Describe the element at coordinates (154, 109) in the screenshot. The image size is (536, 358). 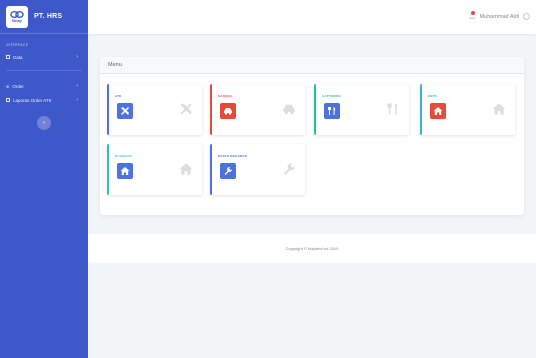
I see `menu-tile-atk: ATK` at that location.